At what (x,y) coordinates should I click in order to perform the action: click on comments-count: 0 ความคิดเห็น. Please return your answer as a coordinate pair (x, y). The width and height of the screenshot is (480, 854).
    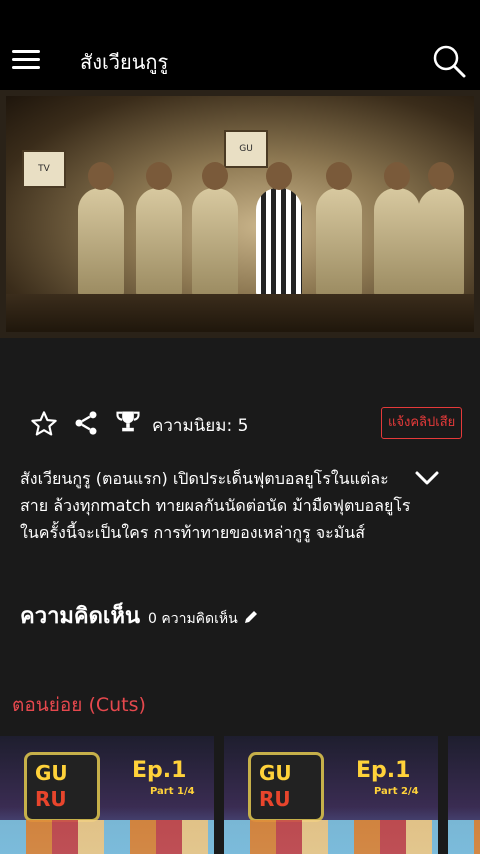
    Looking at the image, I should click on (193, 619).